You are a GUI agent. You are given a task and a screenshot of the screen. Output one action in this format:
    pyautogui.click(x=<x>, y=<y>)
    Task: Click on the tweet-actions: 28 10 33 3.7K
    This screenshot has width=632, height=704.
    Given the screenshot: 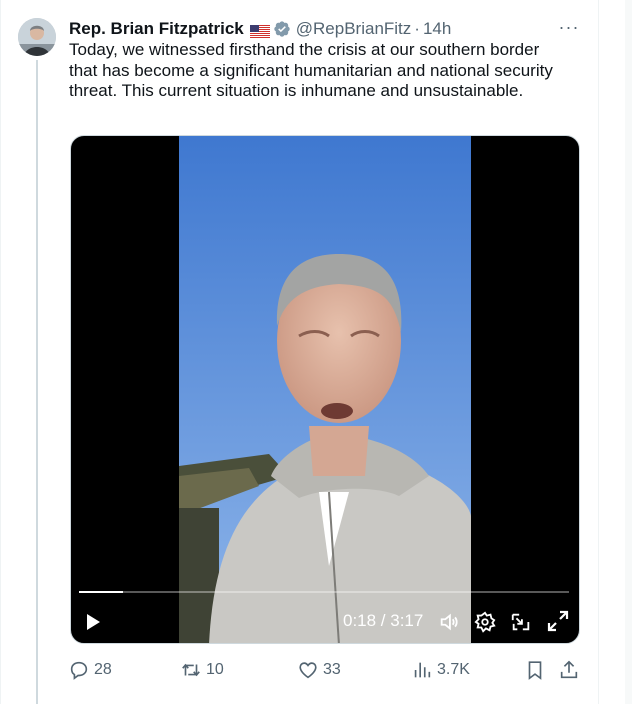 What is the action you would take?
    pyautogui.click(x=316, y=670)
    